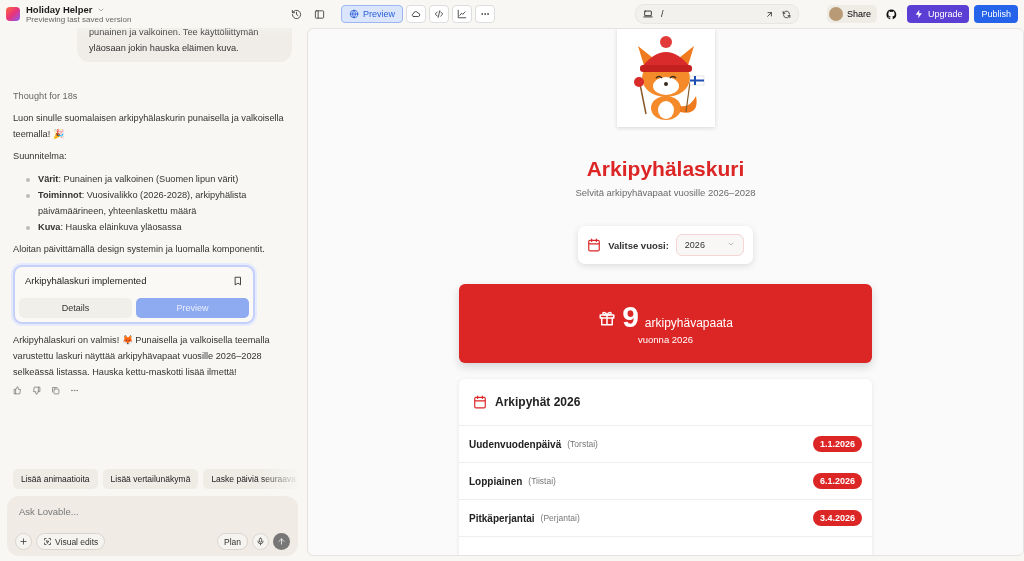 Image resolution: width=1024 pixels, height=561 pixels. What do you see at coordinates (150, 479) in the screenshot?
I see `suggestion-chip: Lisää vertailunäkymä` at bounding box center [150, 479].